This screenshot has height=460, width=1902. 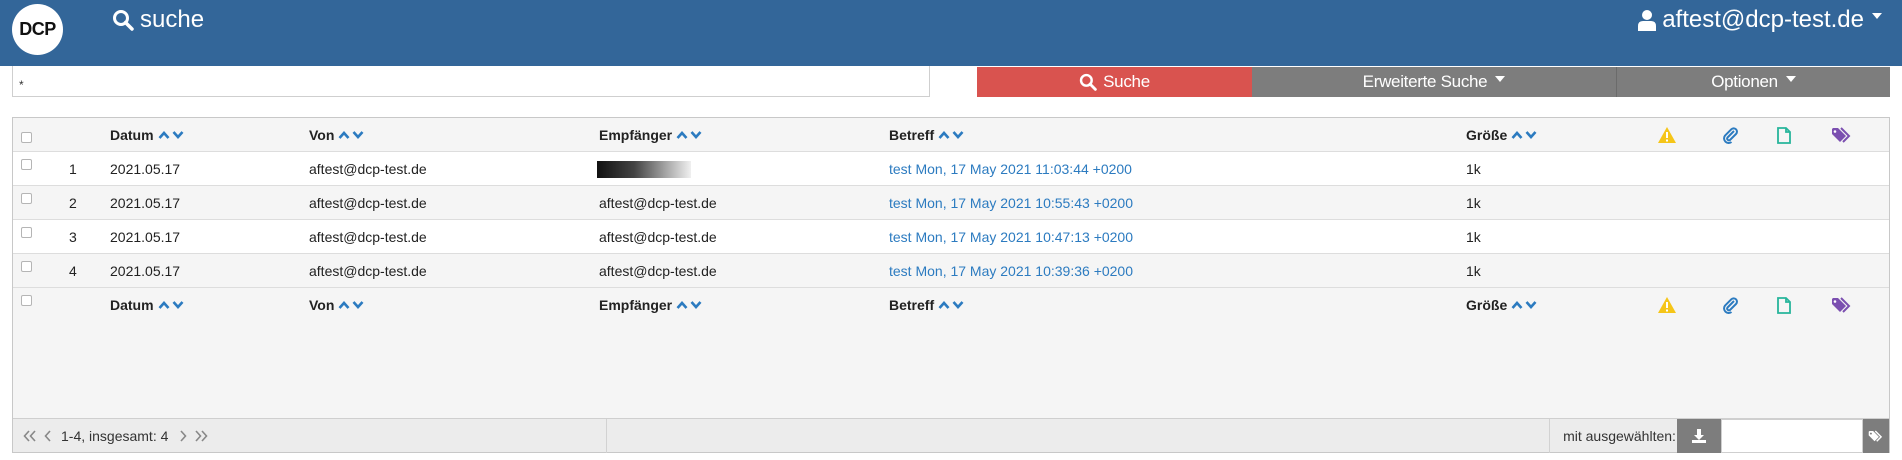 I want to click on bulk-tag-input, so click(x=1792, y=436).